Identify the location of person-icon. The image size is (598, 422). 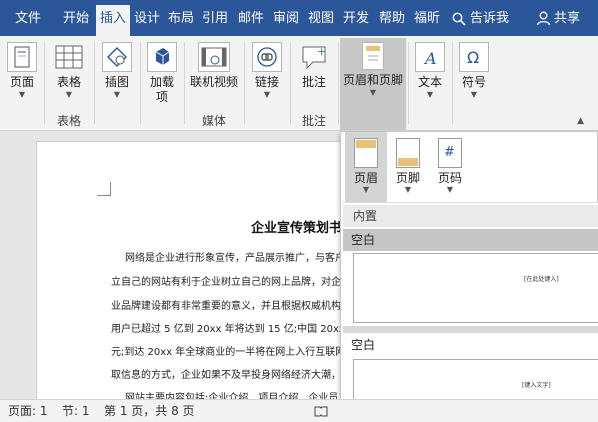
(543, 18).